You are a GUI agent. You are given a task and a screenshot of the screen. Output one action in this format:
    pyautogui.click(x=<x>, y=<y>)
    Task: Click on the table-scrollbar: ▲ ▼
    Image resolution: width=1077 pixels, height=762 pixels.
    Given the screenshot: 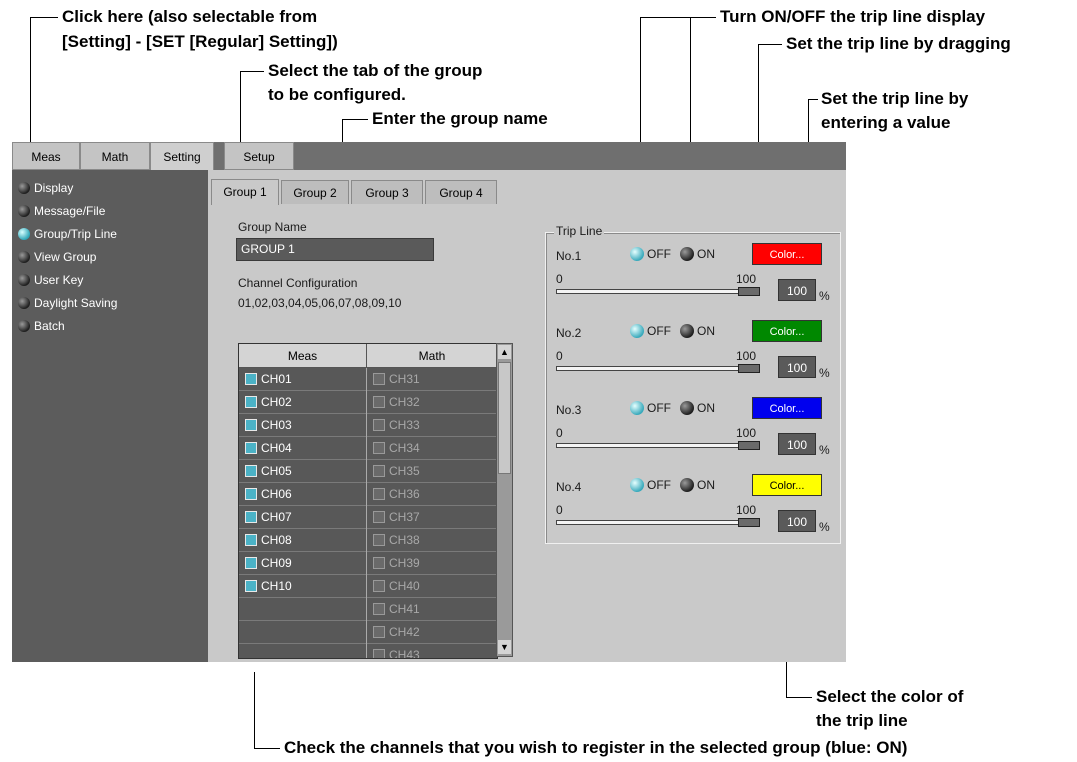 What is the action you would take?
    pyautogui.click(x=504, y=500)
    